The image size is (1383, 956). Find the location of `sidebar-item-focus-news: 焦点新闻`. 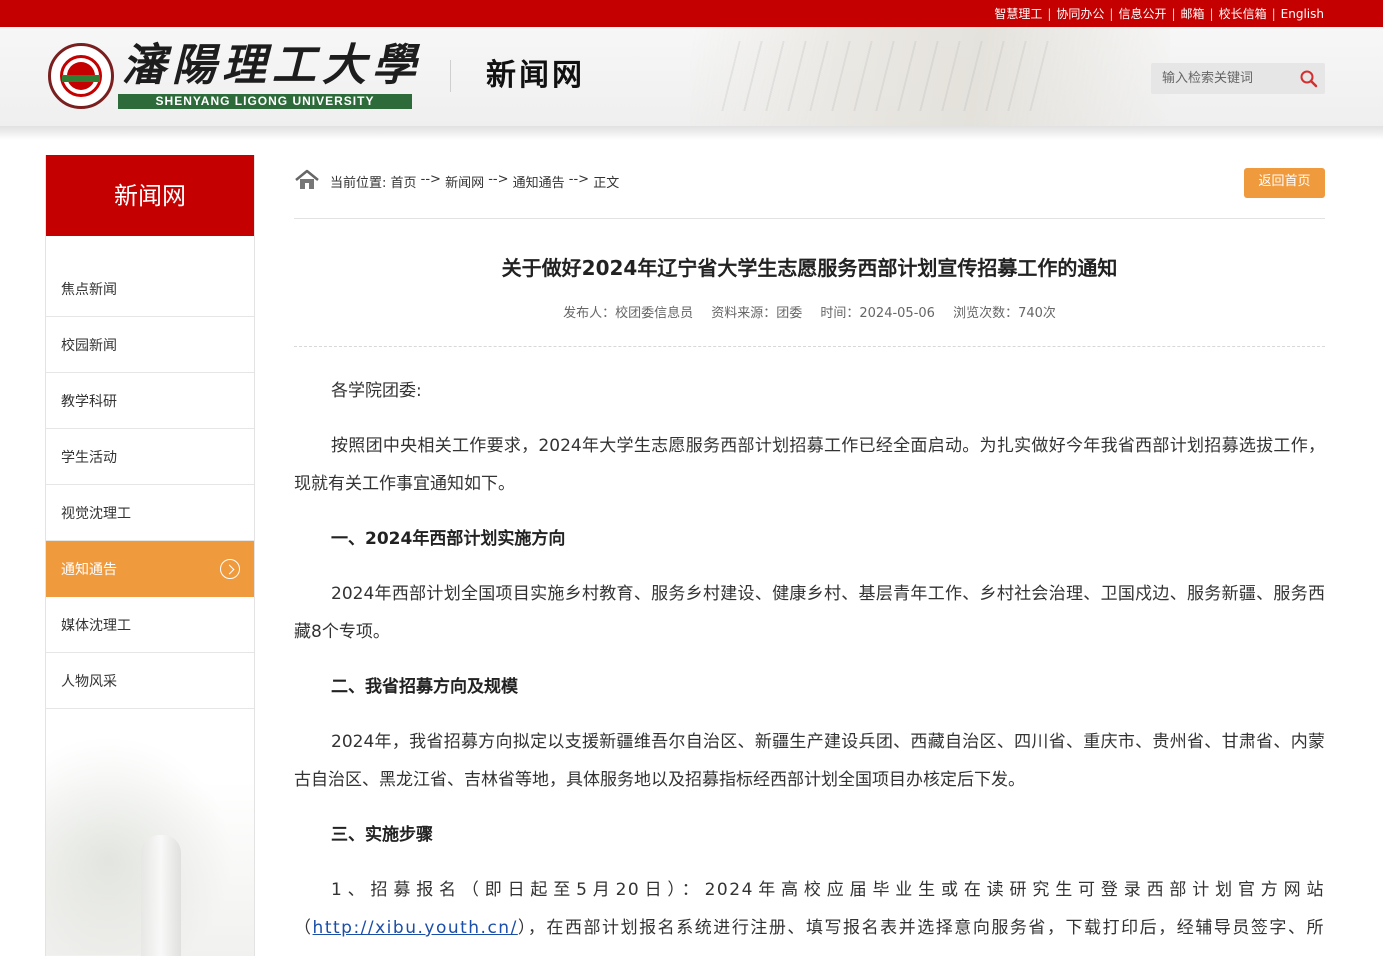

sidebar-item-focus-news: 焦点新闻 is located at coordinates (150, 289).